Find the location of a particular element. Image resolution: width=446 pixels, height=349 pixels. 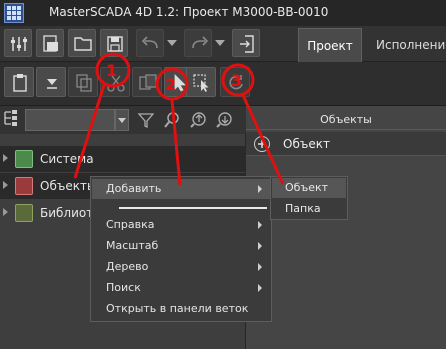

tree-search-bar is located at coordinates (123, 120).